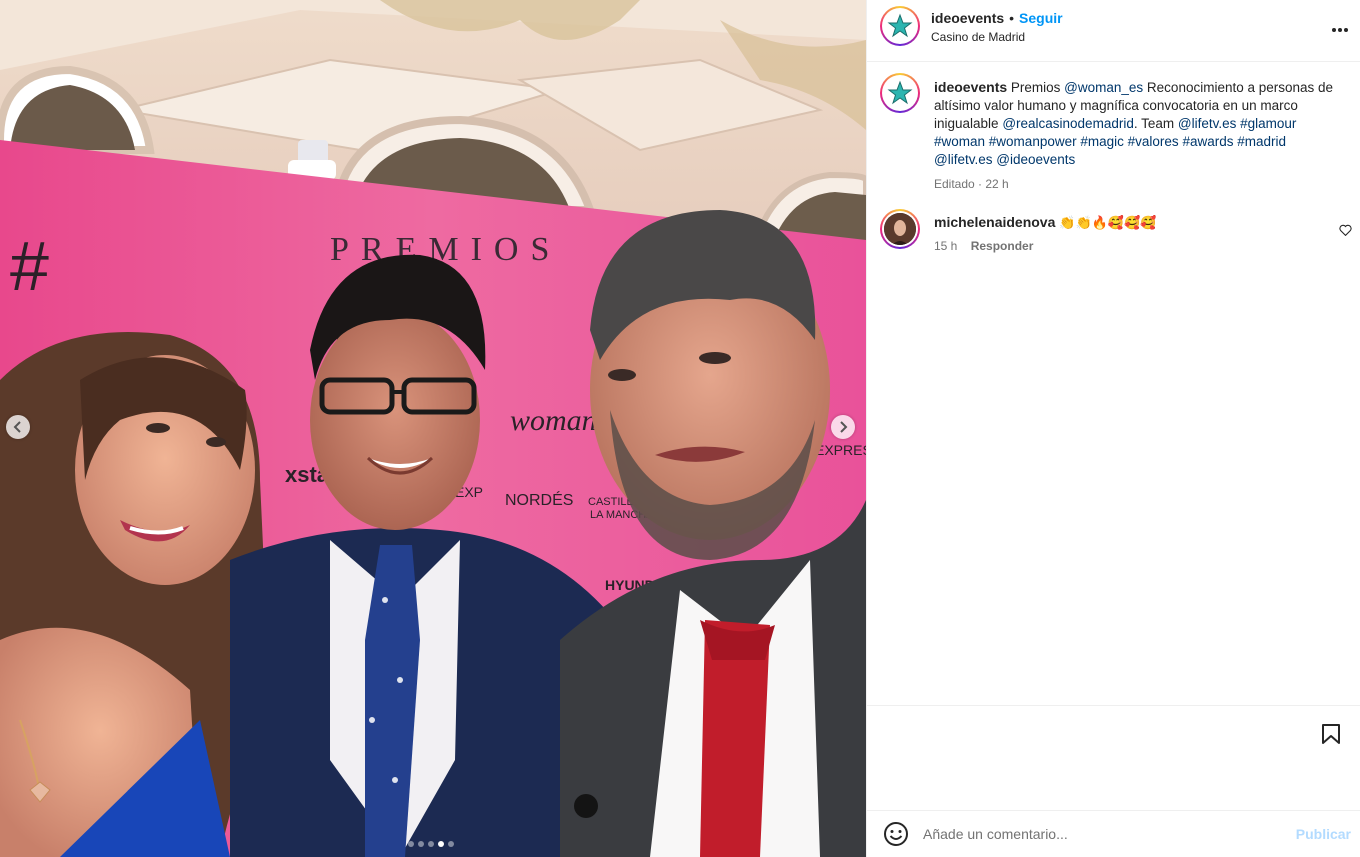 The width and height of the screenshot is (1360, 857). I want to click on comment-input, so click(1103, 834).